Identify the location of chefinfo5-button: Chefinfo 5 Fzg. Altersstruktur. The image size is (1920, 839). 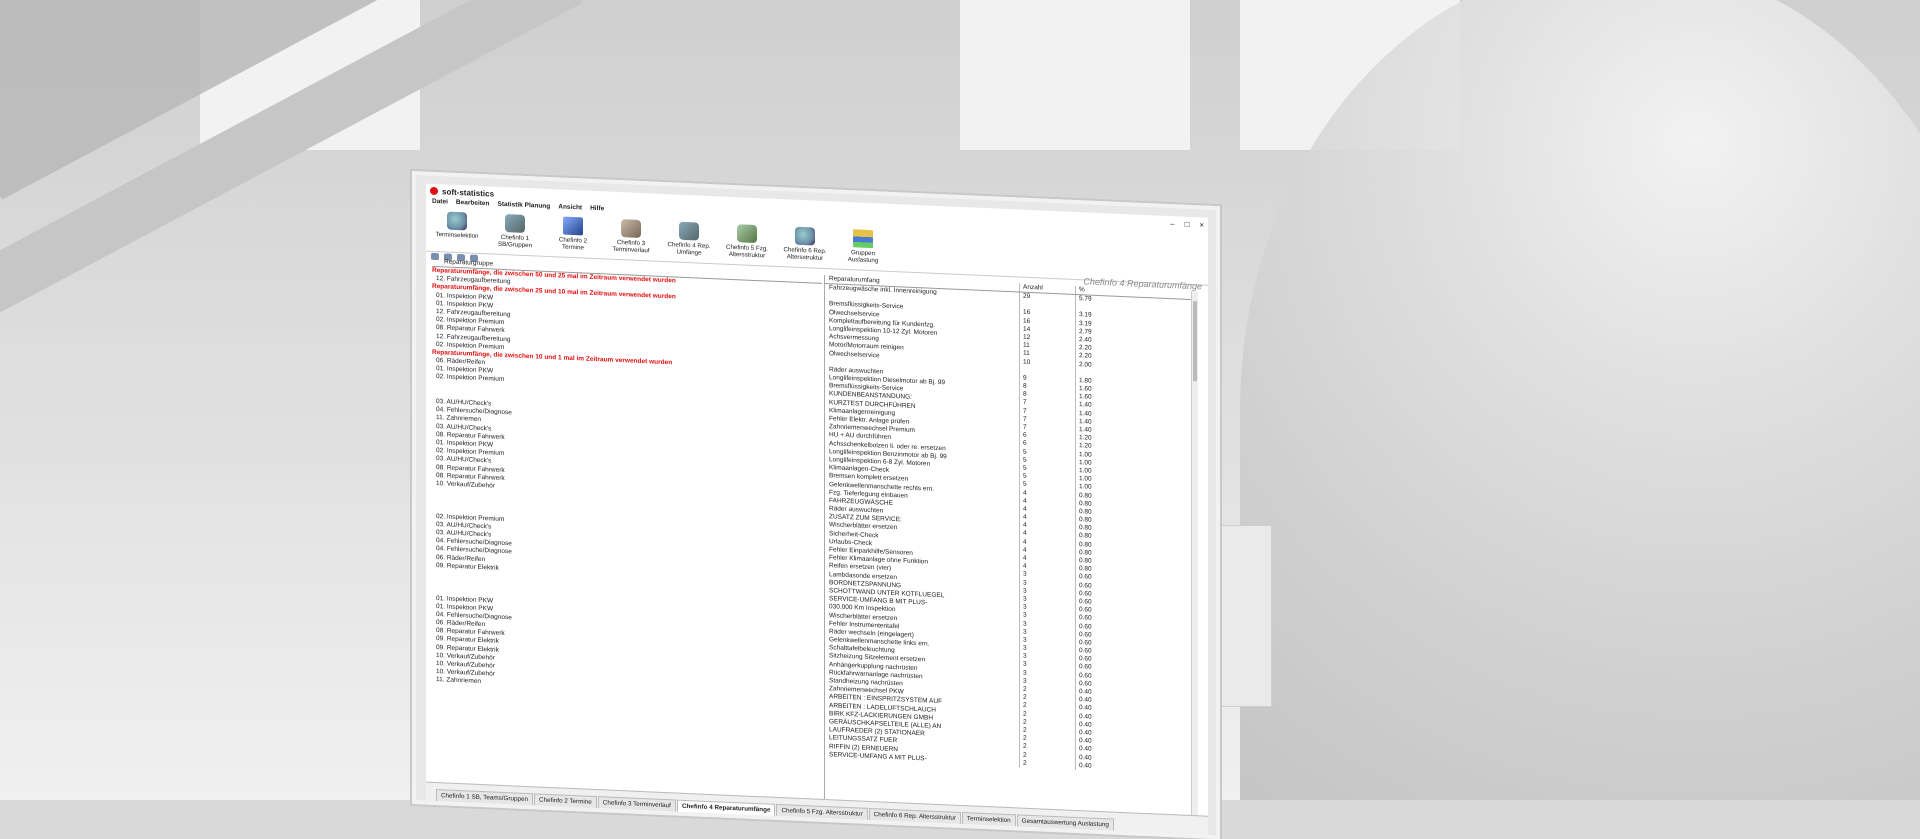
(747, 242).